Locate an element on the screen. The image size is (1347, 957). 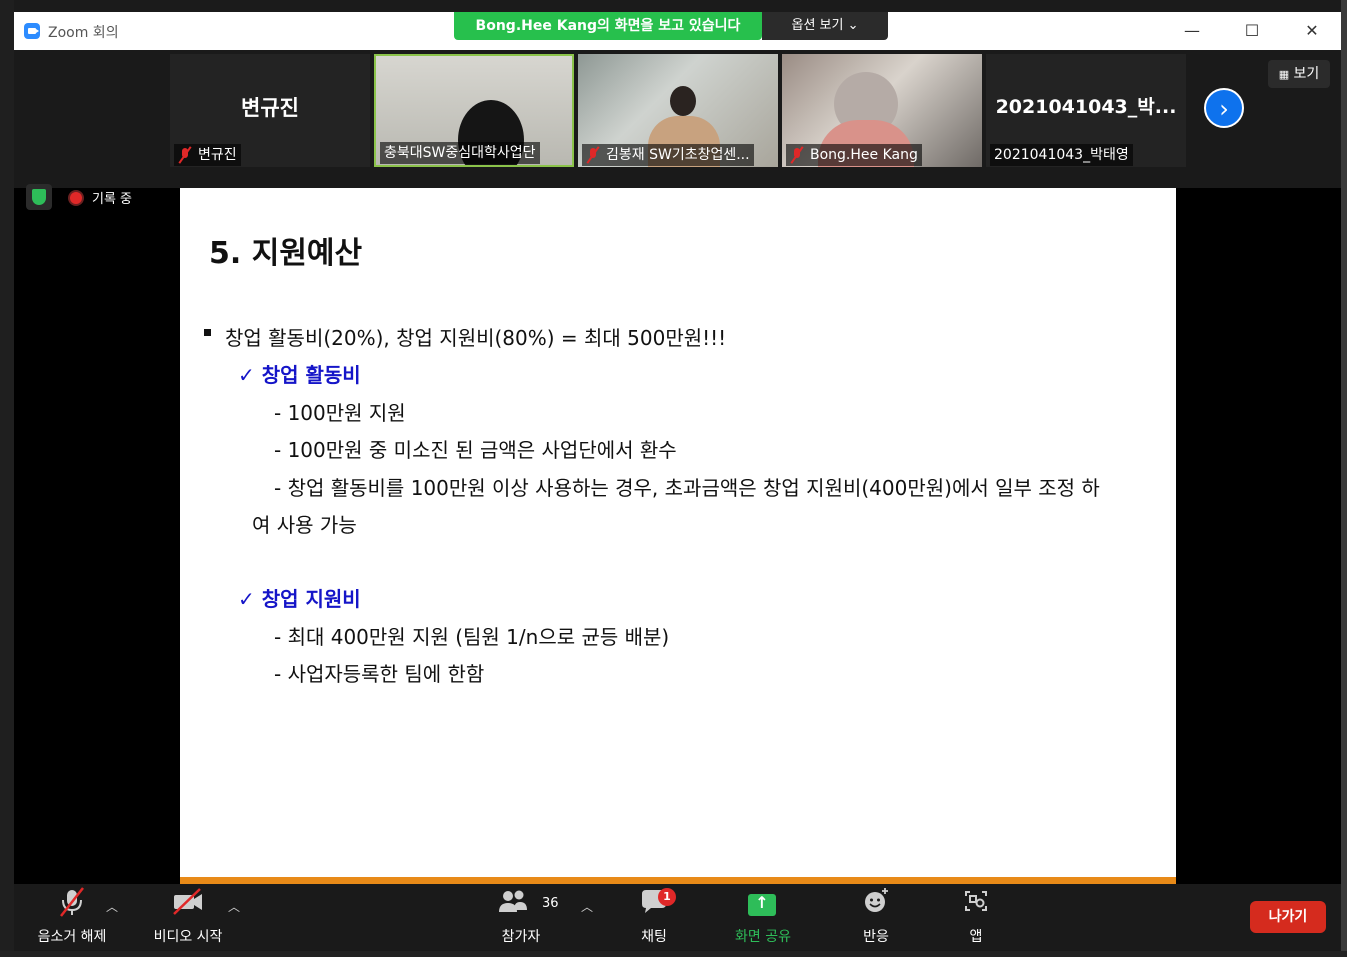
participant-count: 36 is located at coordinates (550, 903).